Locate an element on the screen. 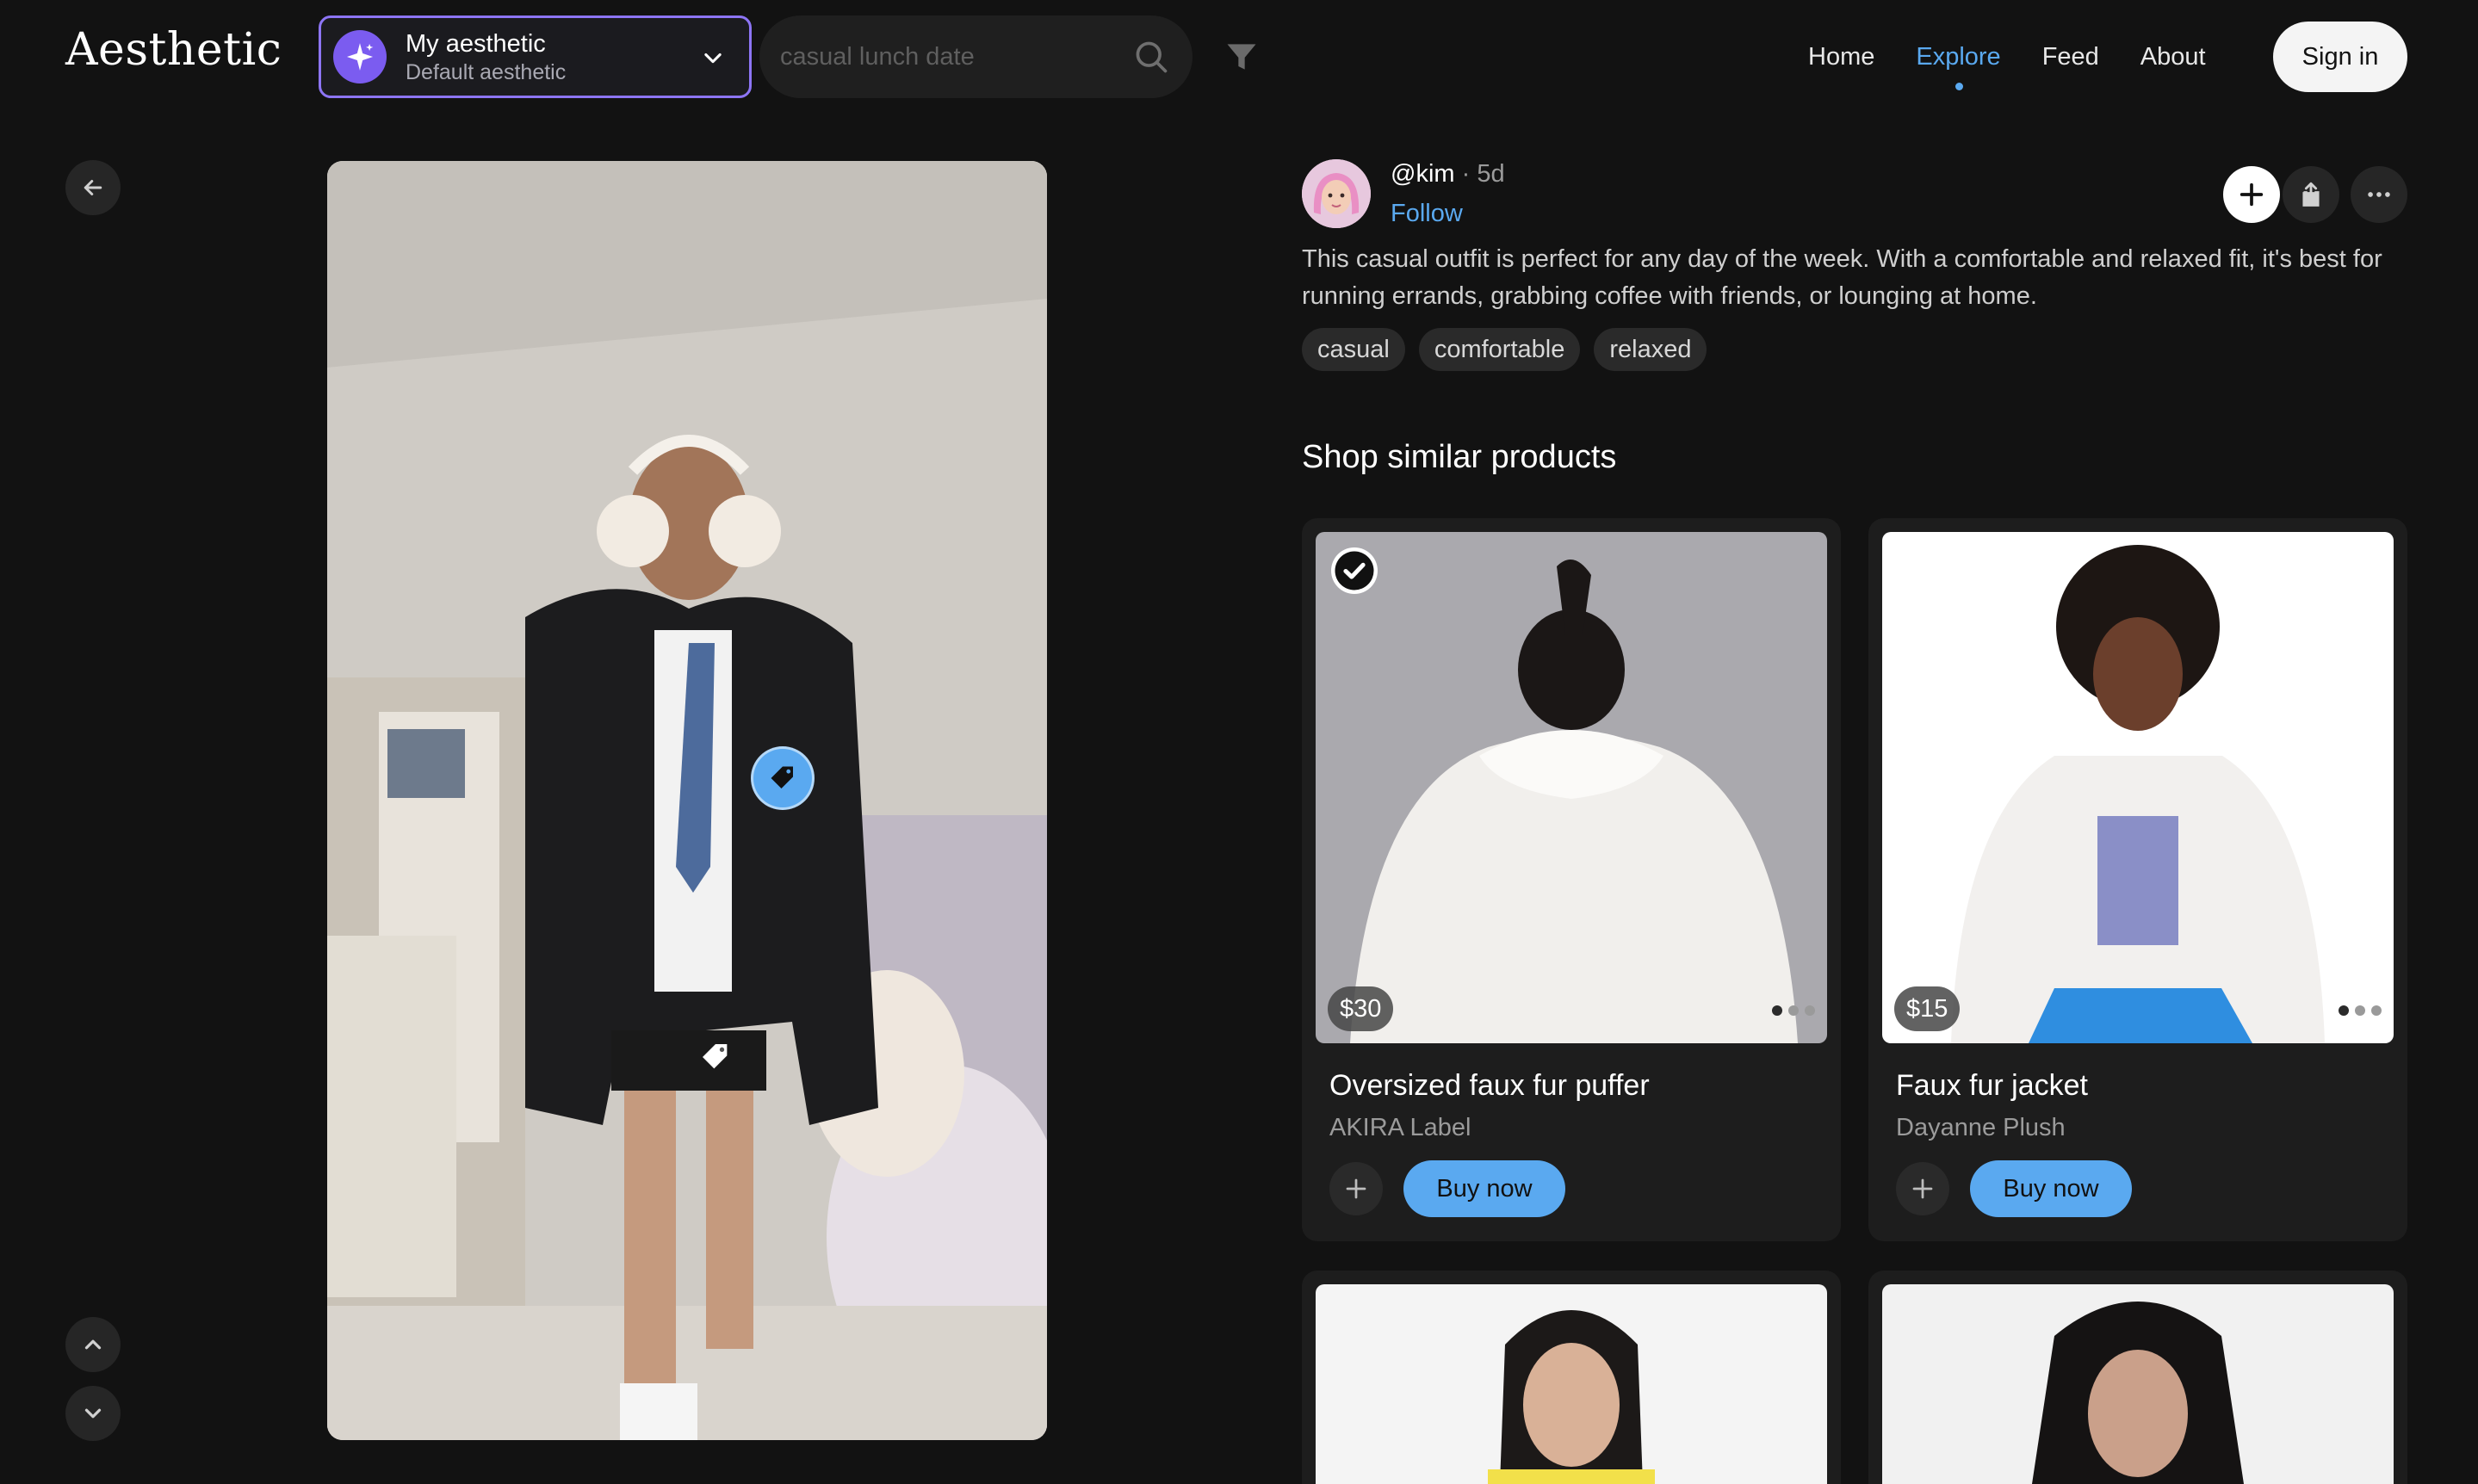 This screenshot has height=1484, width=2478. nav-explore: Explore is located at coordinates (1958, 66).